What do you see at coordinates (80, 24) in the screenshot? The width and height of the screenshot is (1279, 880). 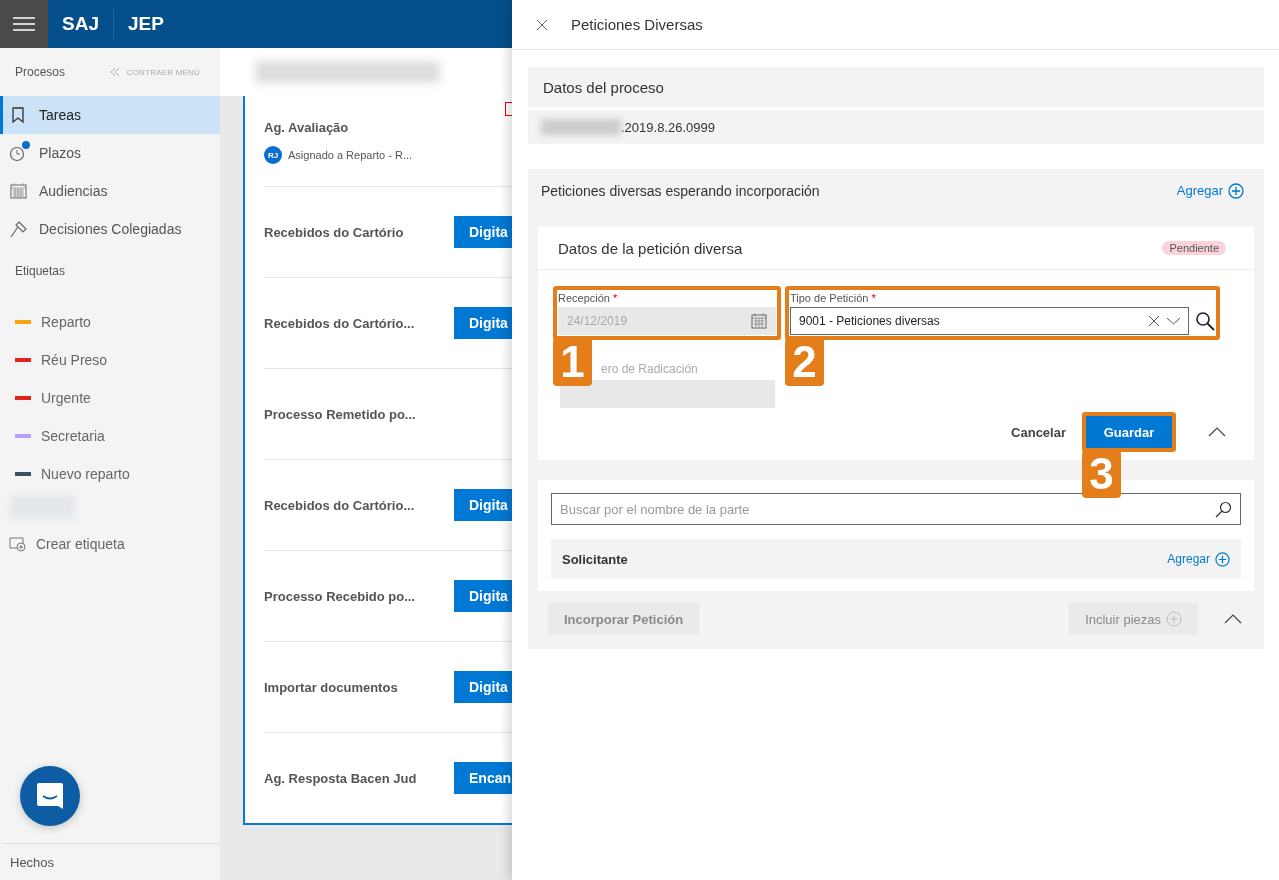 I see `app-logo: SAJ` at bounding box center [80, 24].